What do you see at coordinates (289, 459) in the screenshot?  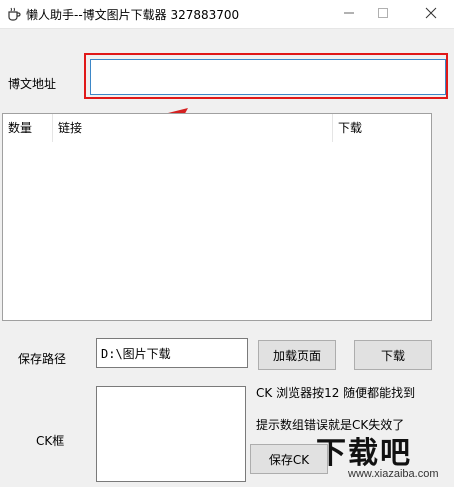 I see `save-ck-button: 保存CK` at bounding box center [289, 459].